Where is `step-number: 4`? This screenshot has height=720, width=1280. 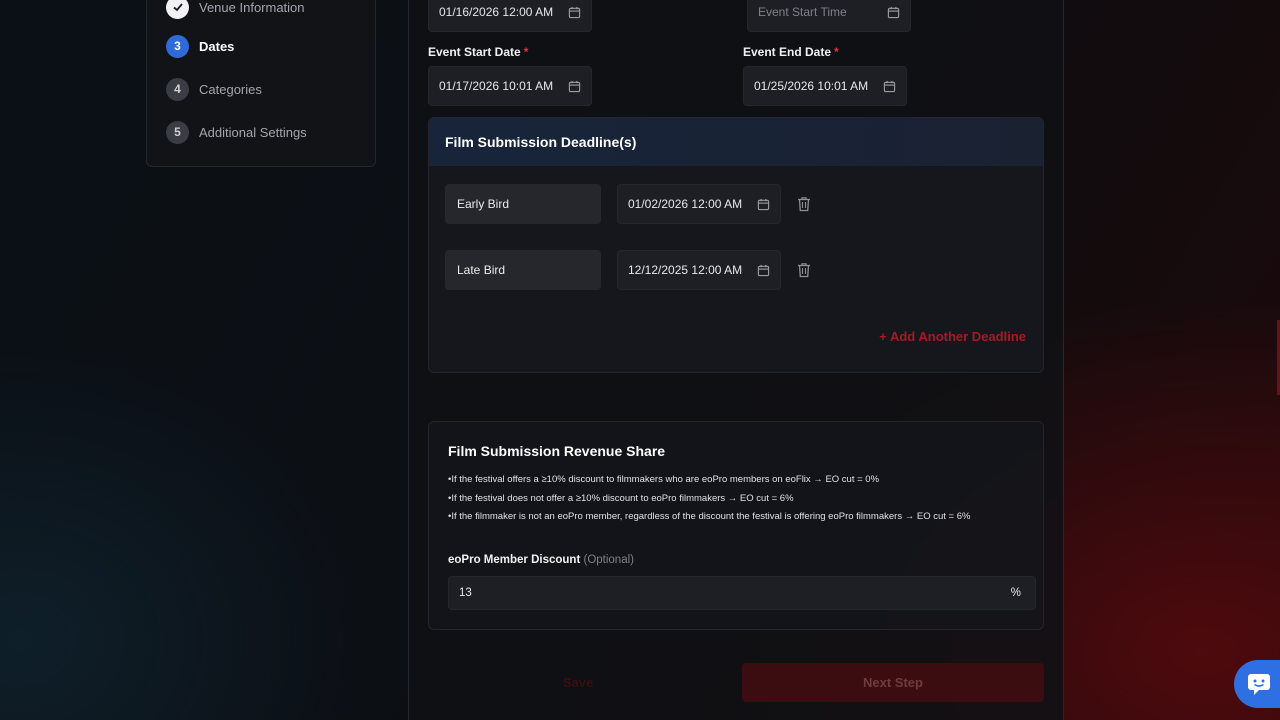
step-number: 4 is located at coordinates (177, 89).